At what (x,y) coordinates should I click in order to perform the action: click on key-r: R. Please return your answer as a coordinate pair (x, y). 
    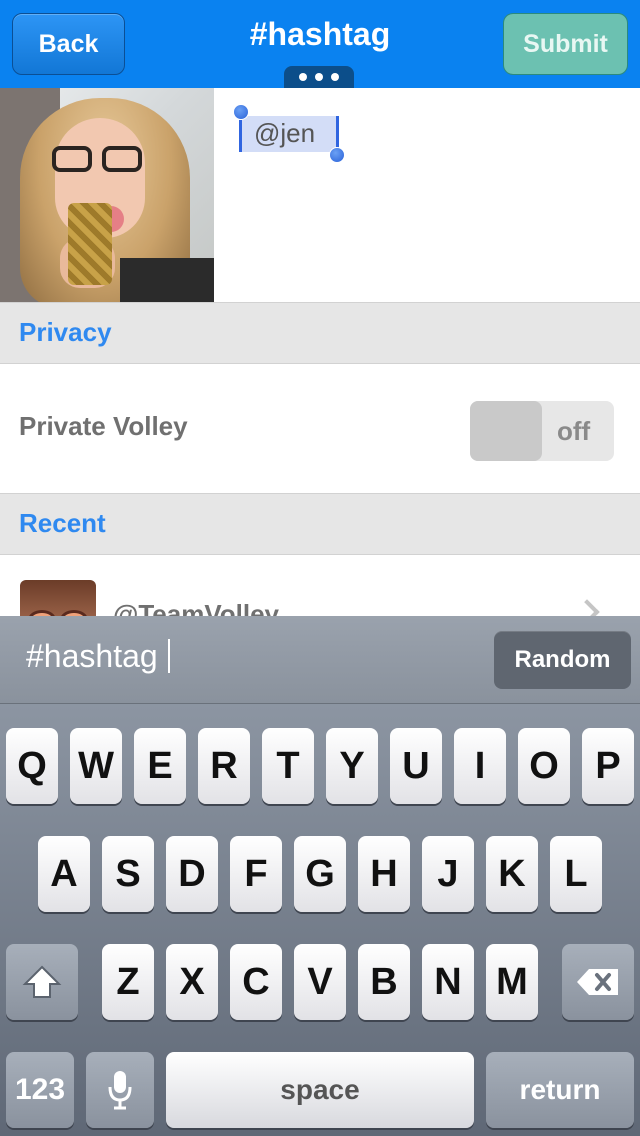
    Looking at the image, I should click on (224, 766).